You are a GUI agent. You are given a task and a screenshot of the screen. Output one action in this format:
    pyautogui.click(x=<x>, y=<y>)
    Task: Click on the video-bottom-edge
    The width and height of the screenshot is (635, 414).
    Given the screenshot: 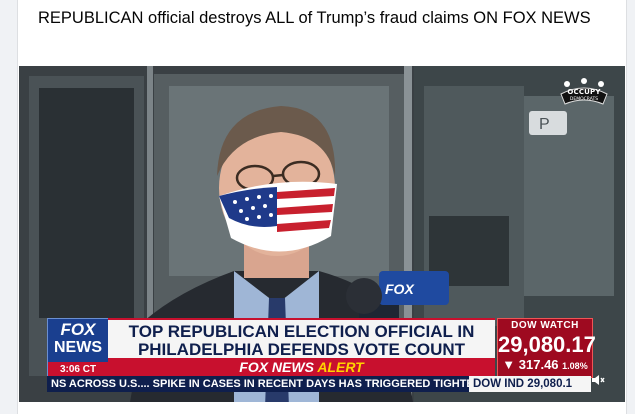 What is the action you would take?
    pyautogui.click(x=322, y=405)
    